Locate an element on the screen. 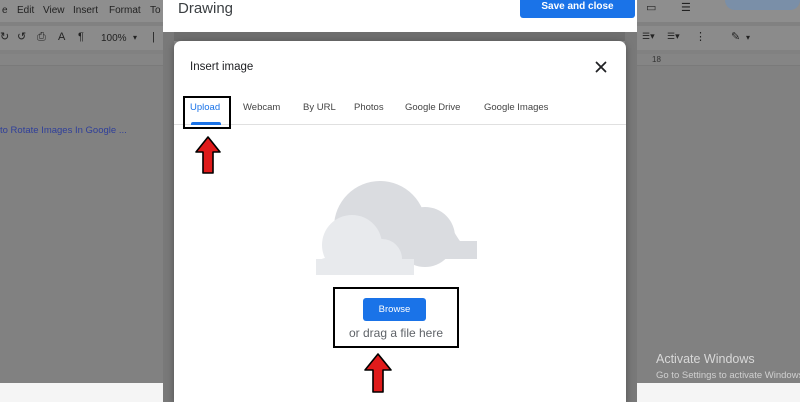 Image resolution: width=800 pixels, height=402 pixels. drawing-header: Drawing Save and close is located at coordinates (400, 16).